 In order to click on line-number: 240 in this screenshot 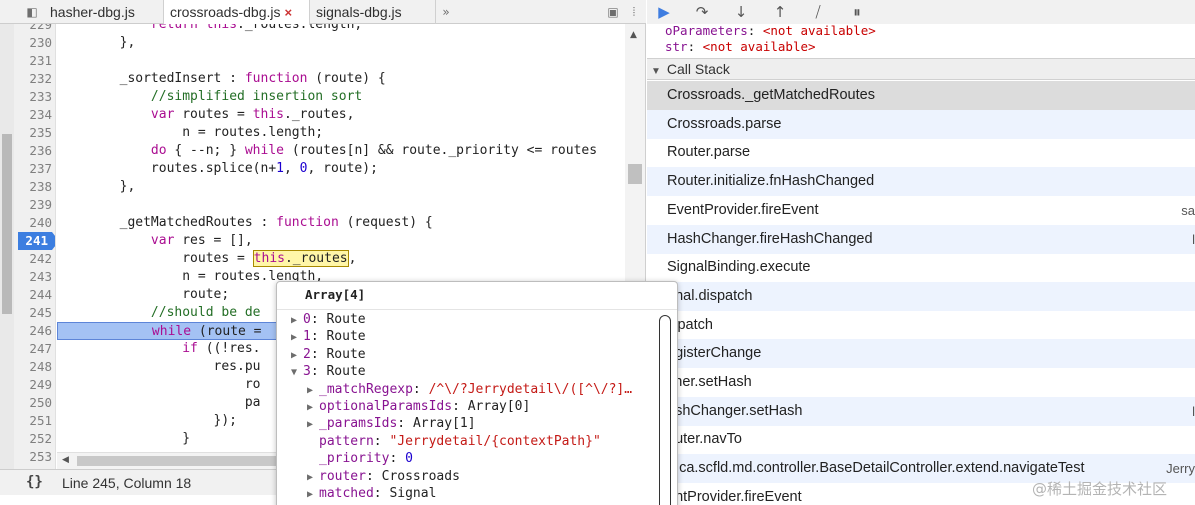, I will do `click(33, 223)`.